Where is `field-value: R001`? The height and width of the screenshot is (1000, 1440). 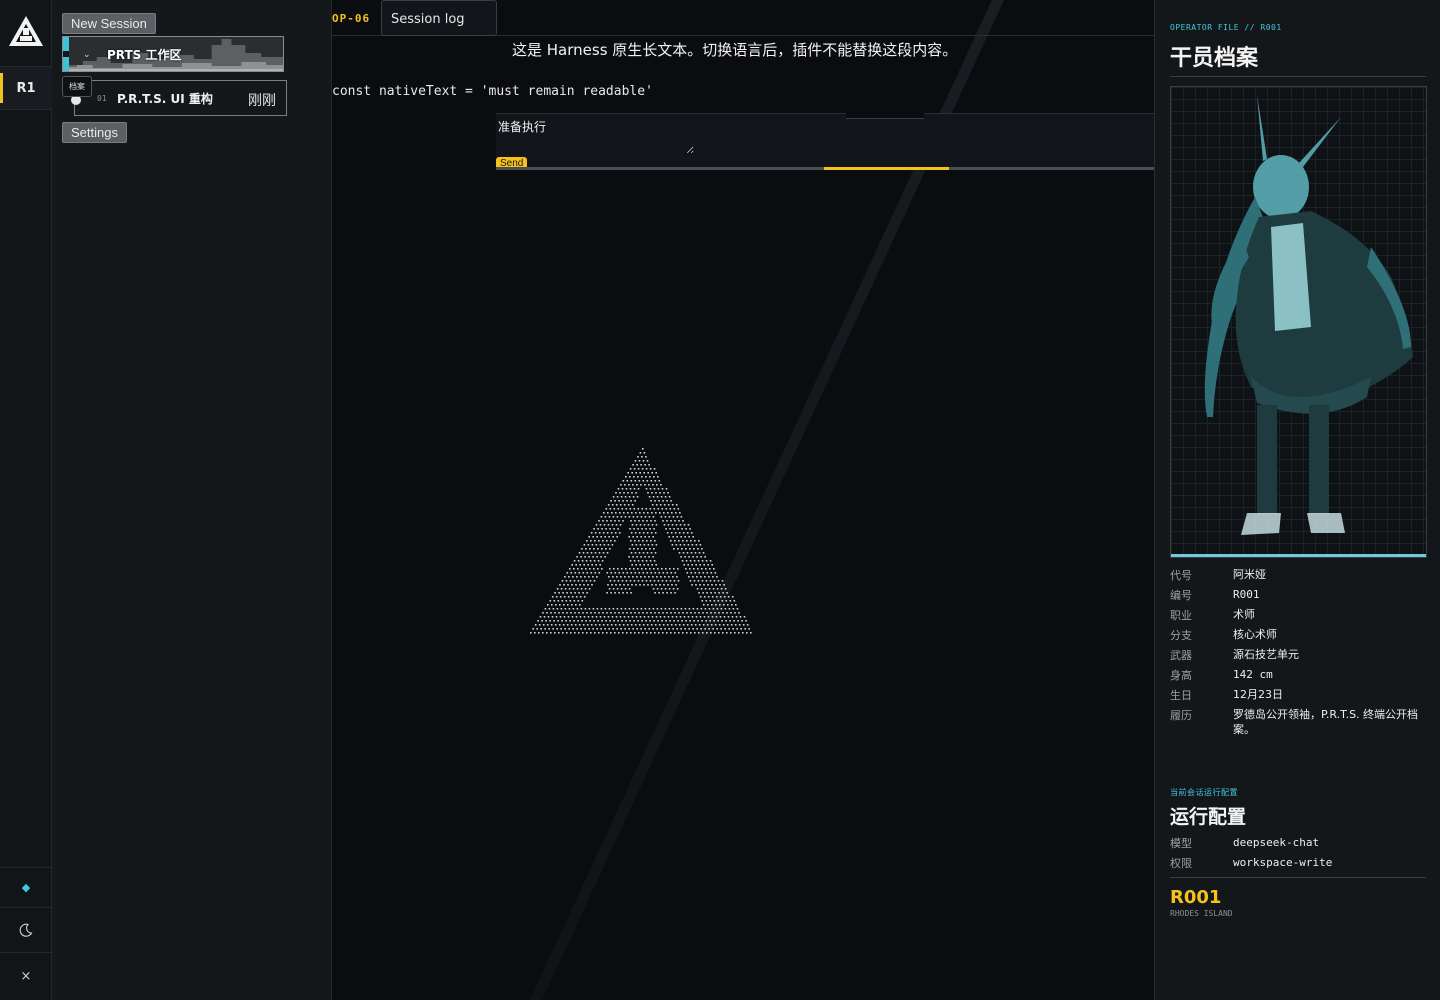 field-value: R001 is located at coordinates (1246, 594).